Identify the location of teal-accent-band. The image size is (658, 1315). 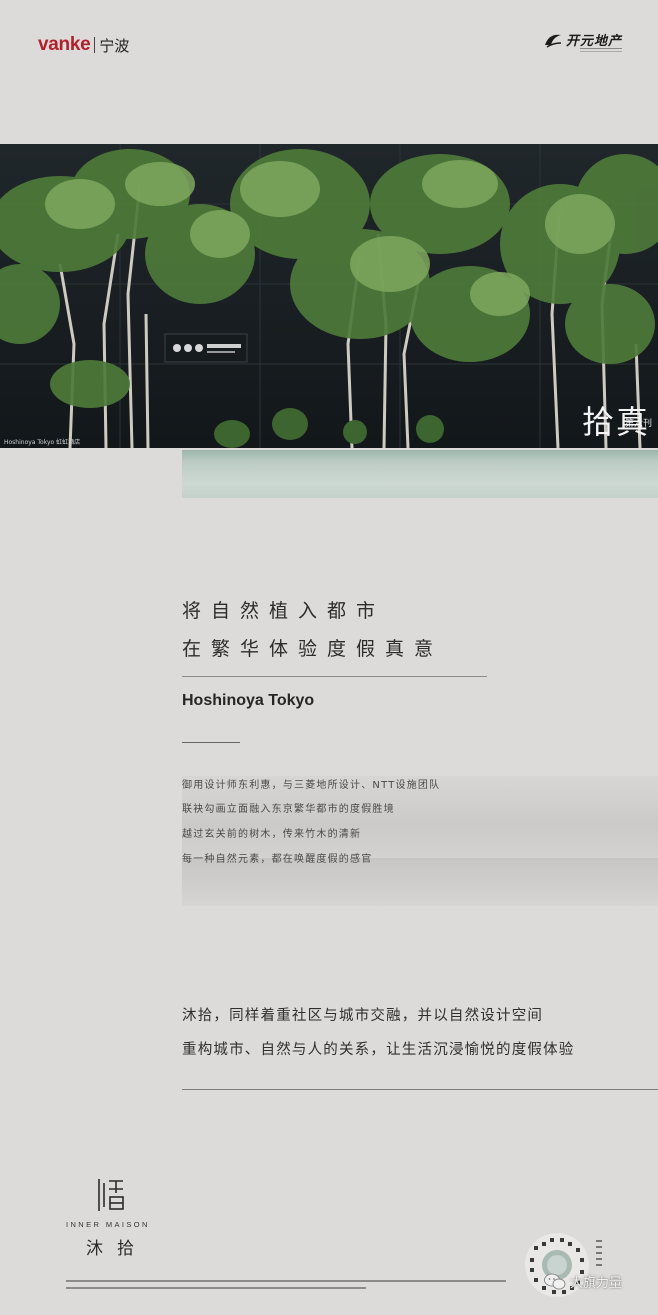
(420, 474).